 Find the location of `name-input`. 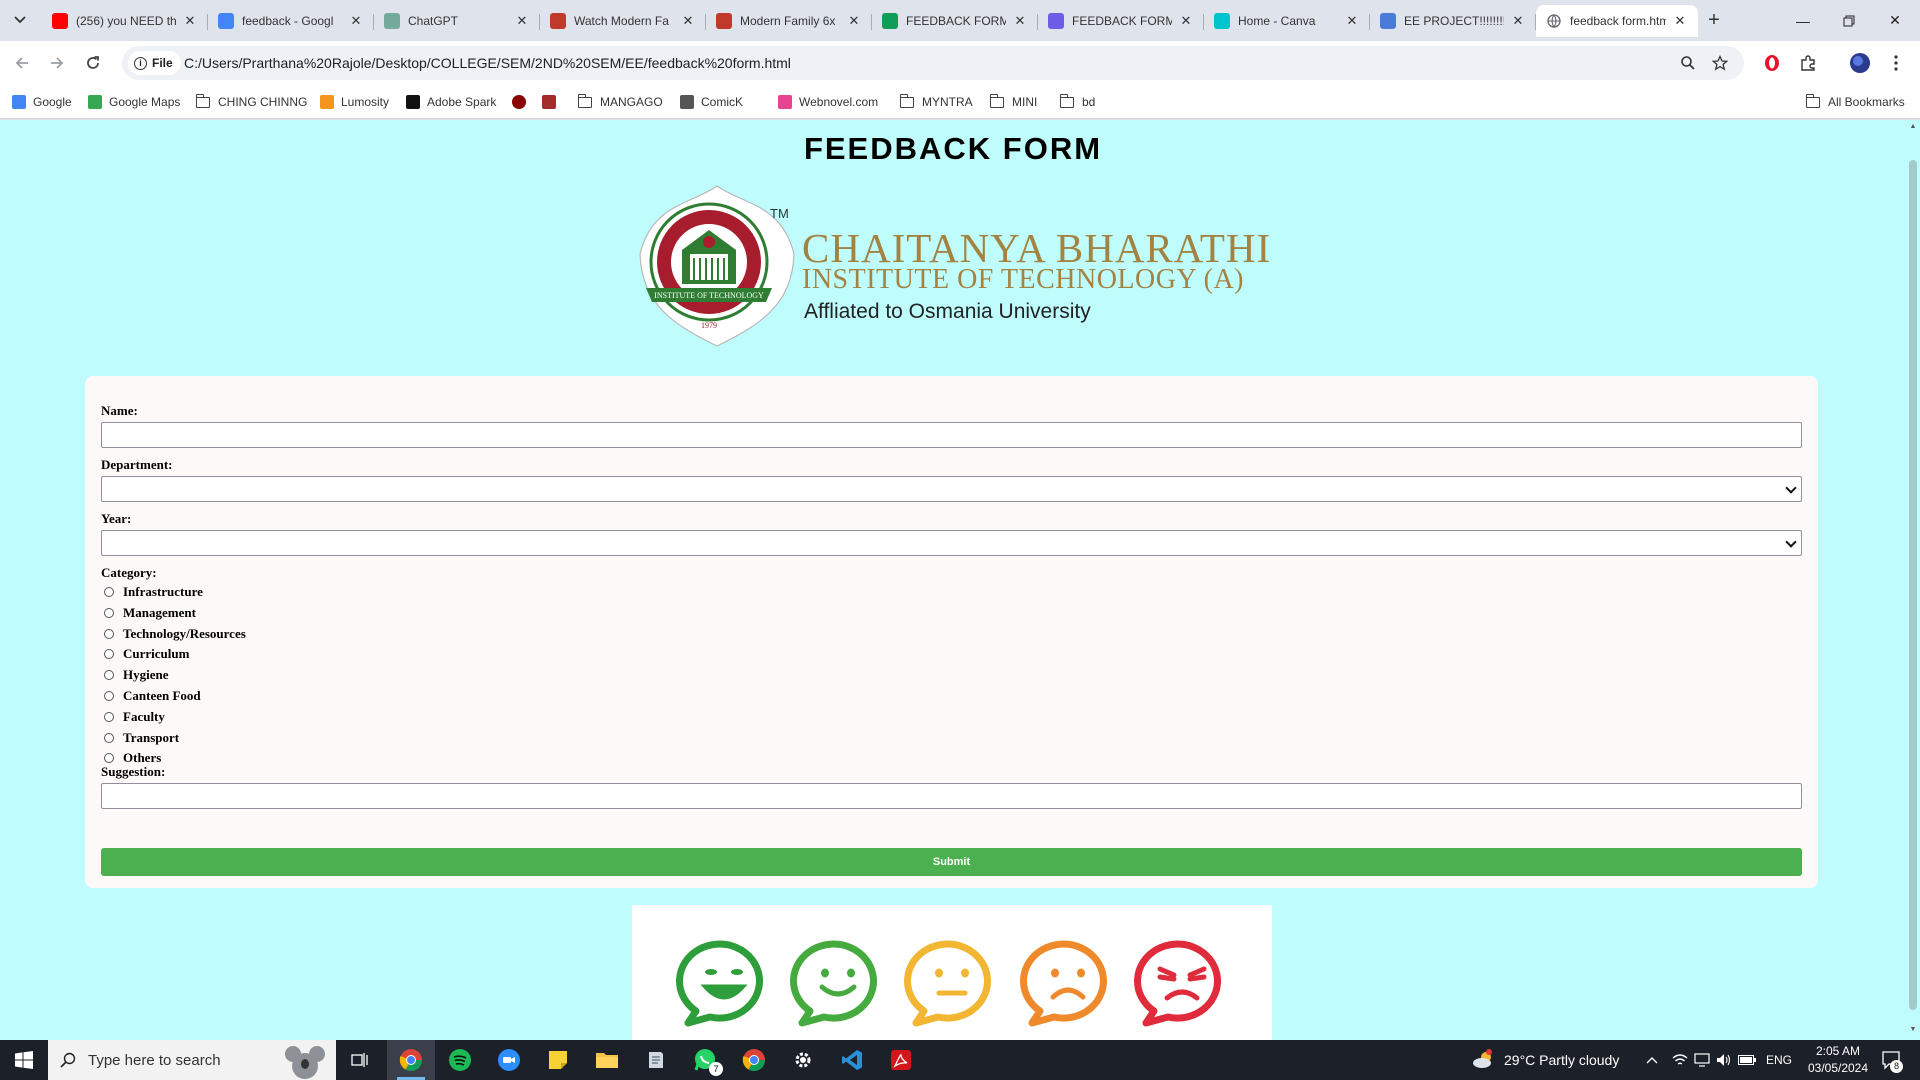

name-input is located at coordinates (951, 435).